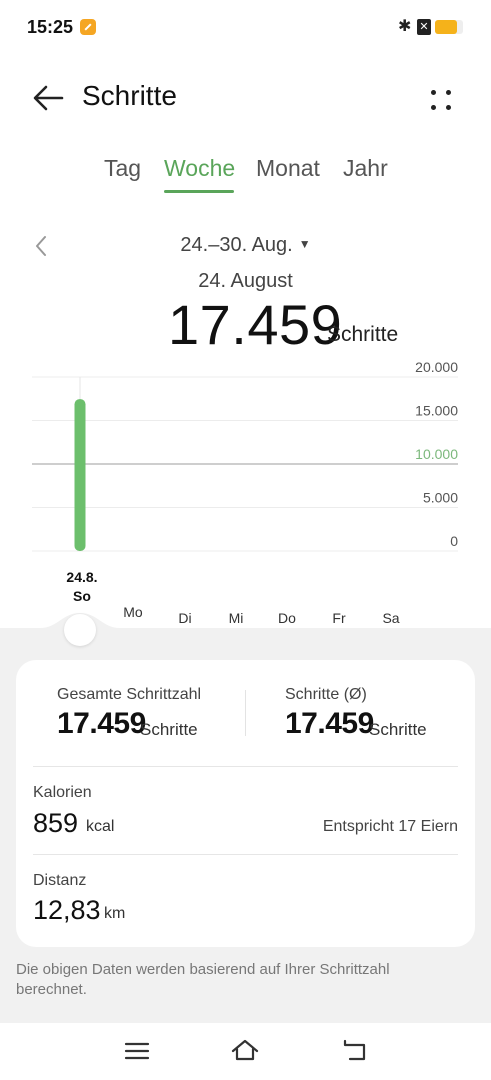  What do you see at coordinates (62, 792) in the screenshot?
I see `calories-label: Kalorien` at bounding box center [62, 792].